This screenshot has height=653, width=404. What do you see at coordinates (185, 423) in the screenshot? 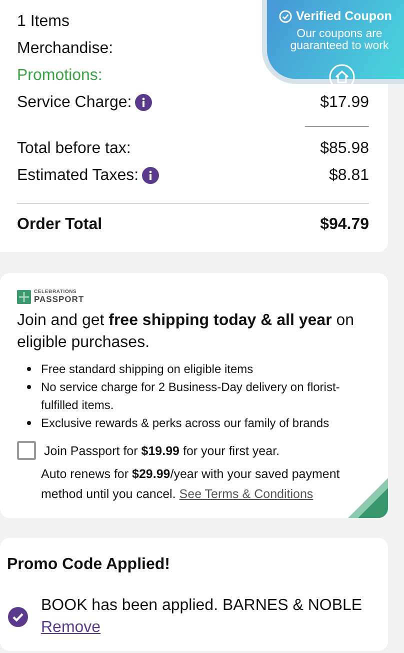
I see `benefit-item: Exclusive rewards & perks across our family of brands` at bounding box center [185, 423].